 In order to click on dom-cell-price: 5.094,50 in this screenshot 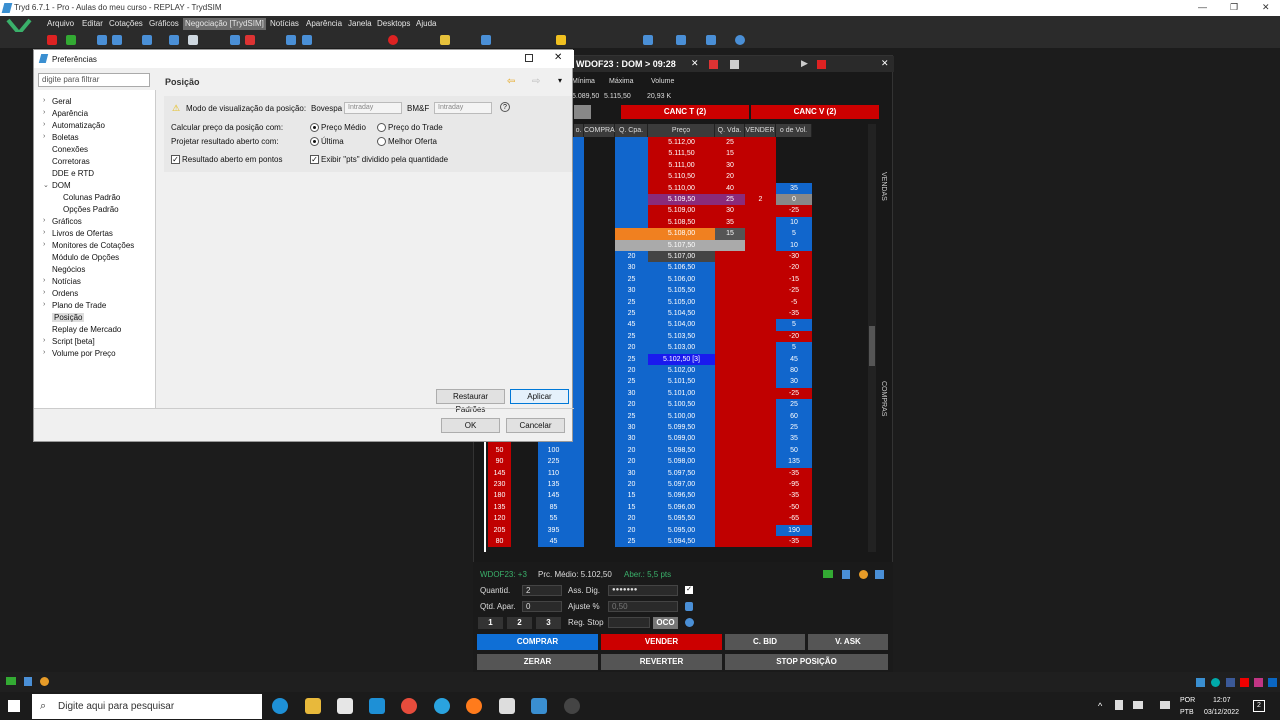, I will do `click(681, 542)`.